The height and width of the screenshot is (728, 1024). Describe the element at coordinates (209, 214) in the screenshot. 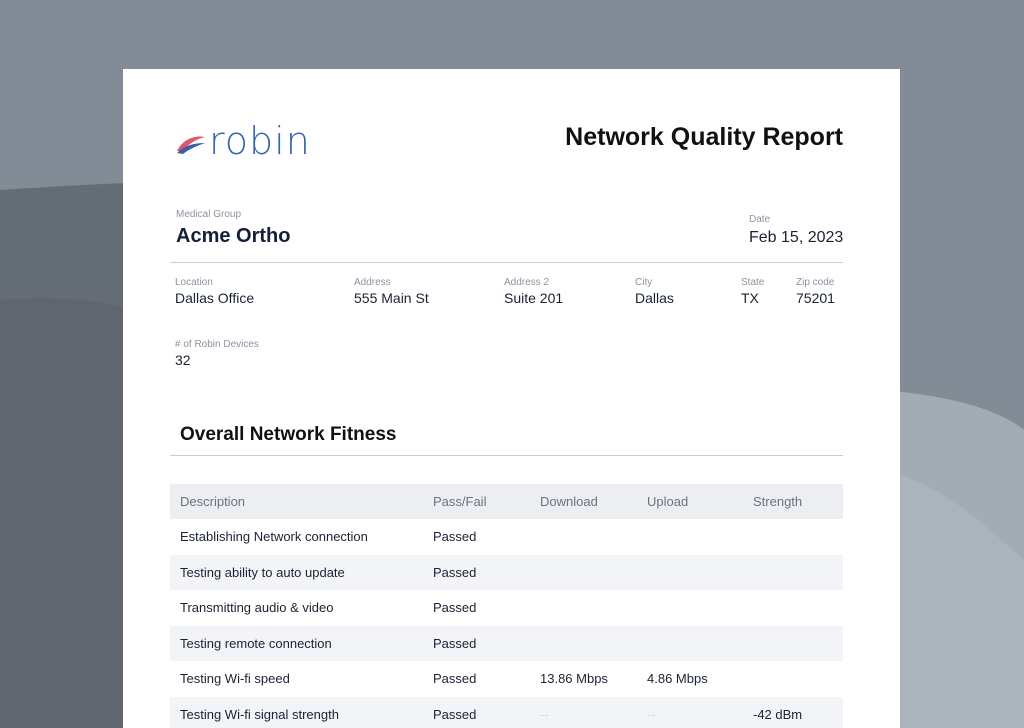

I see `medical-group-label: Medical Group` at that location.